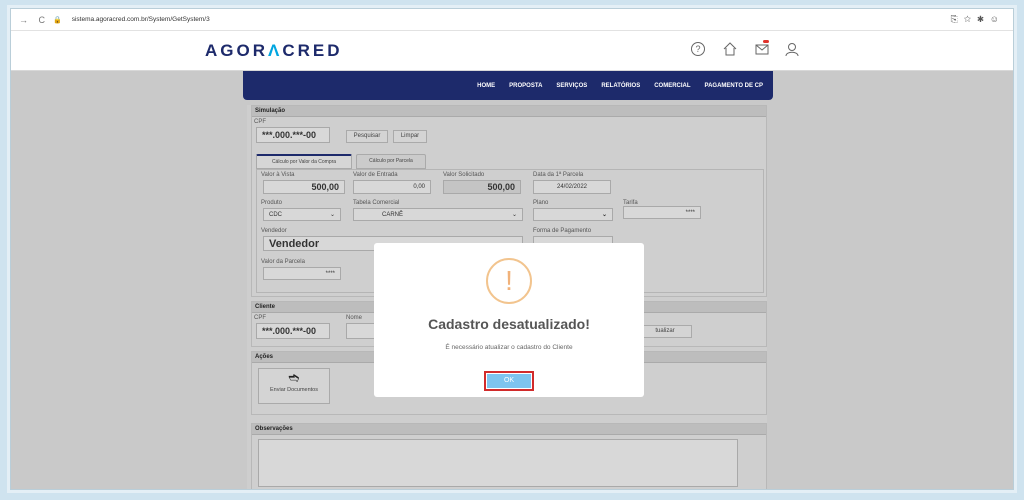 The image size is (1024, 500). What do you see at coordinates (294, 377) in the screenshot?
I see `scanner-icon: ➬` at bounding box center [294, 377].